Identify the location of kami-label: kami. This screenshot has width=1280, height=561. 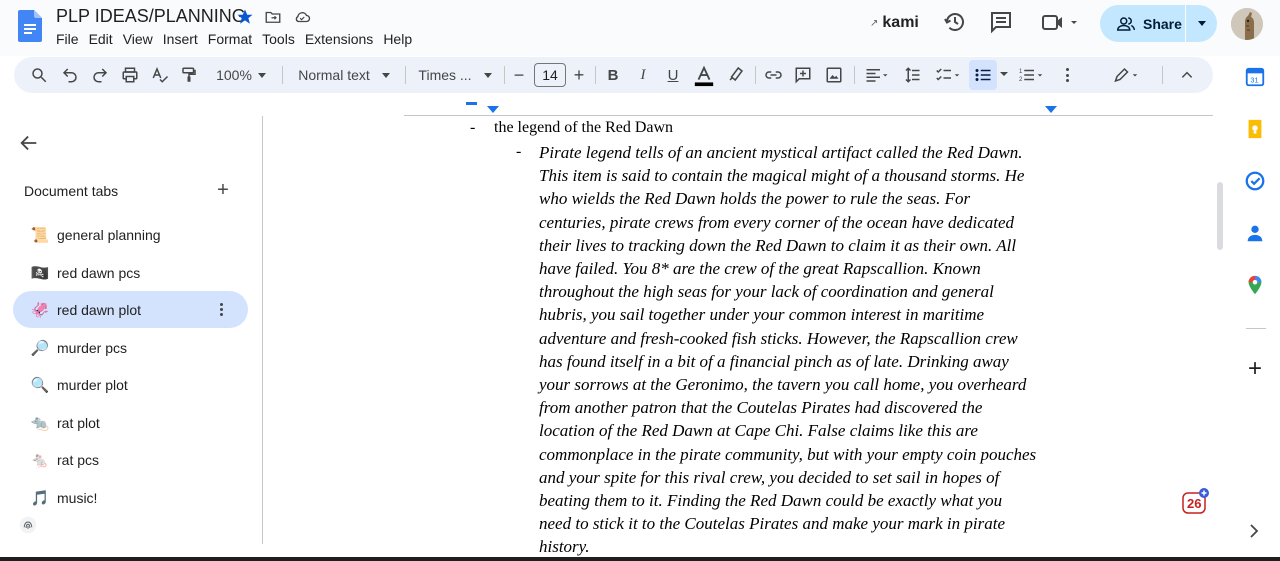
(900, 22).